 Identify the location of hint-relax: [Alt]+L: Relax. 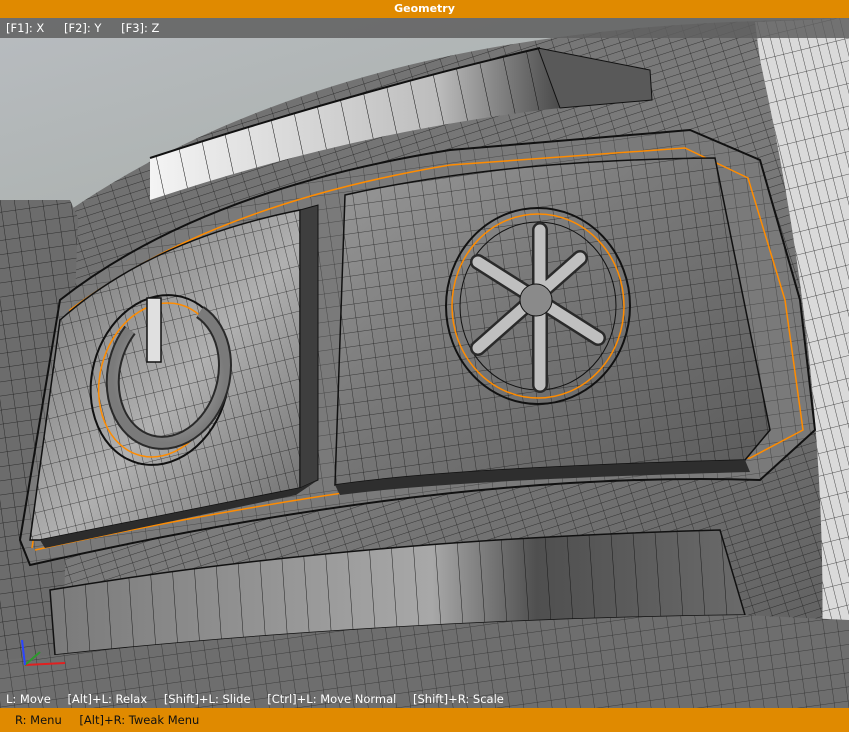
(107, 699).